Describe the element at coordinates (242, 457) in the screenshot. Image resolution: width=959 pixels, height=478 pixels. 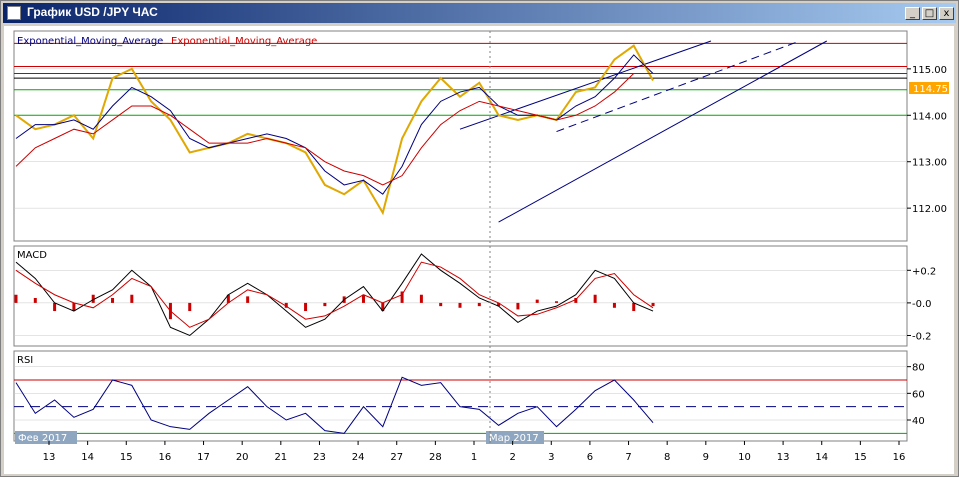
I see `x-axis-tick-label: 20` at that location.